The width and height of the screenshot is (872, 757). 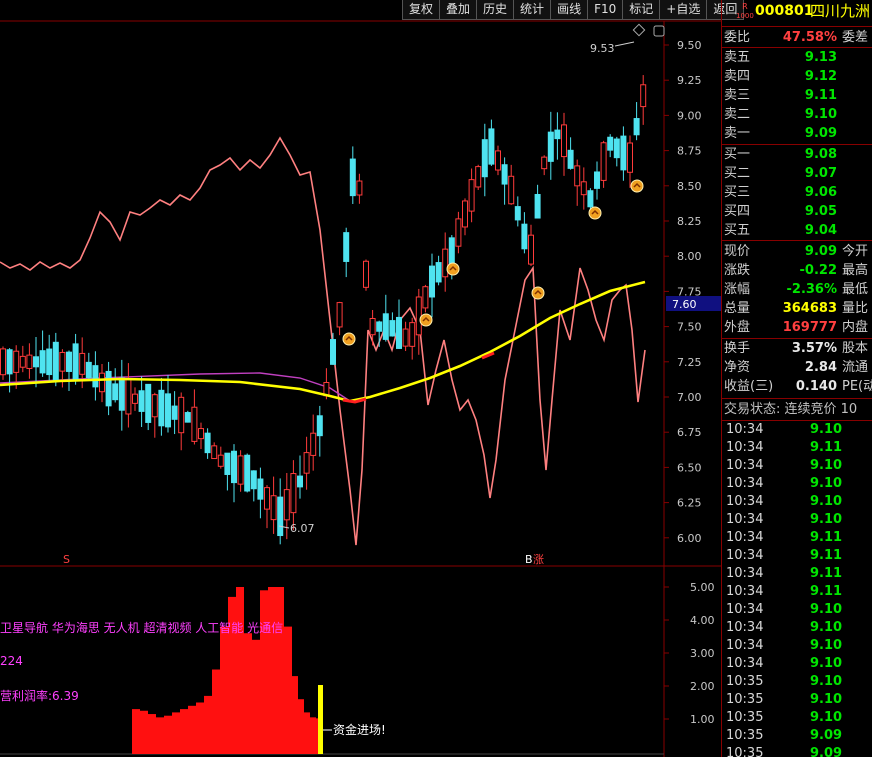 I want to click on tick-row: 10:35 9.09, so click(x=798, y=751).